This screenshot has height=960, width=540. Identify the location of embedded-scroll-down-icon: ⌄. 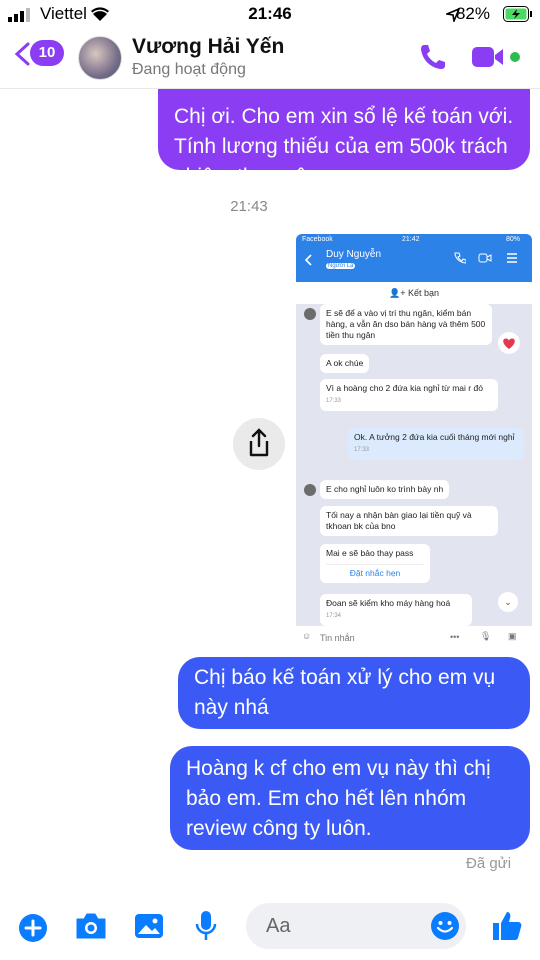
(508, 602).